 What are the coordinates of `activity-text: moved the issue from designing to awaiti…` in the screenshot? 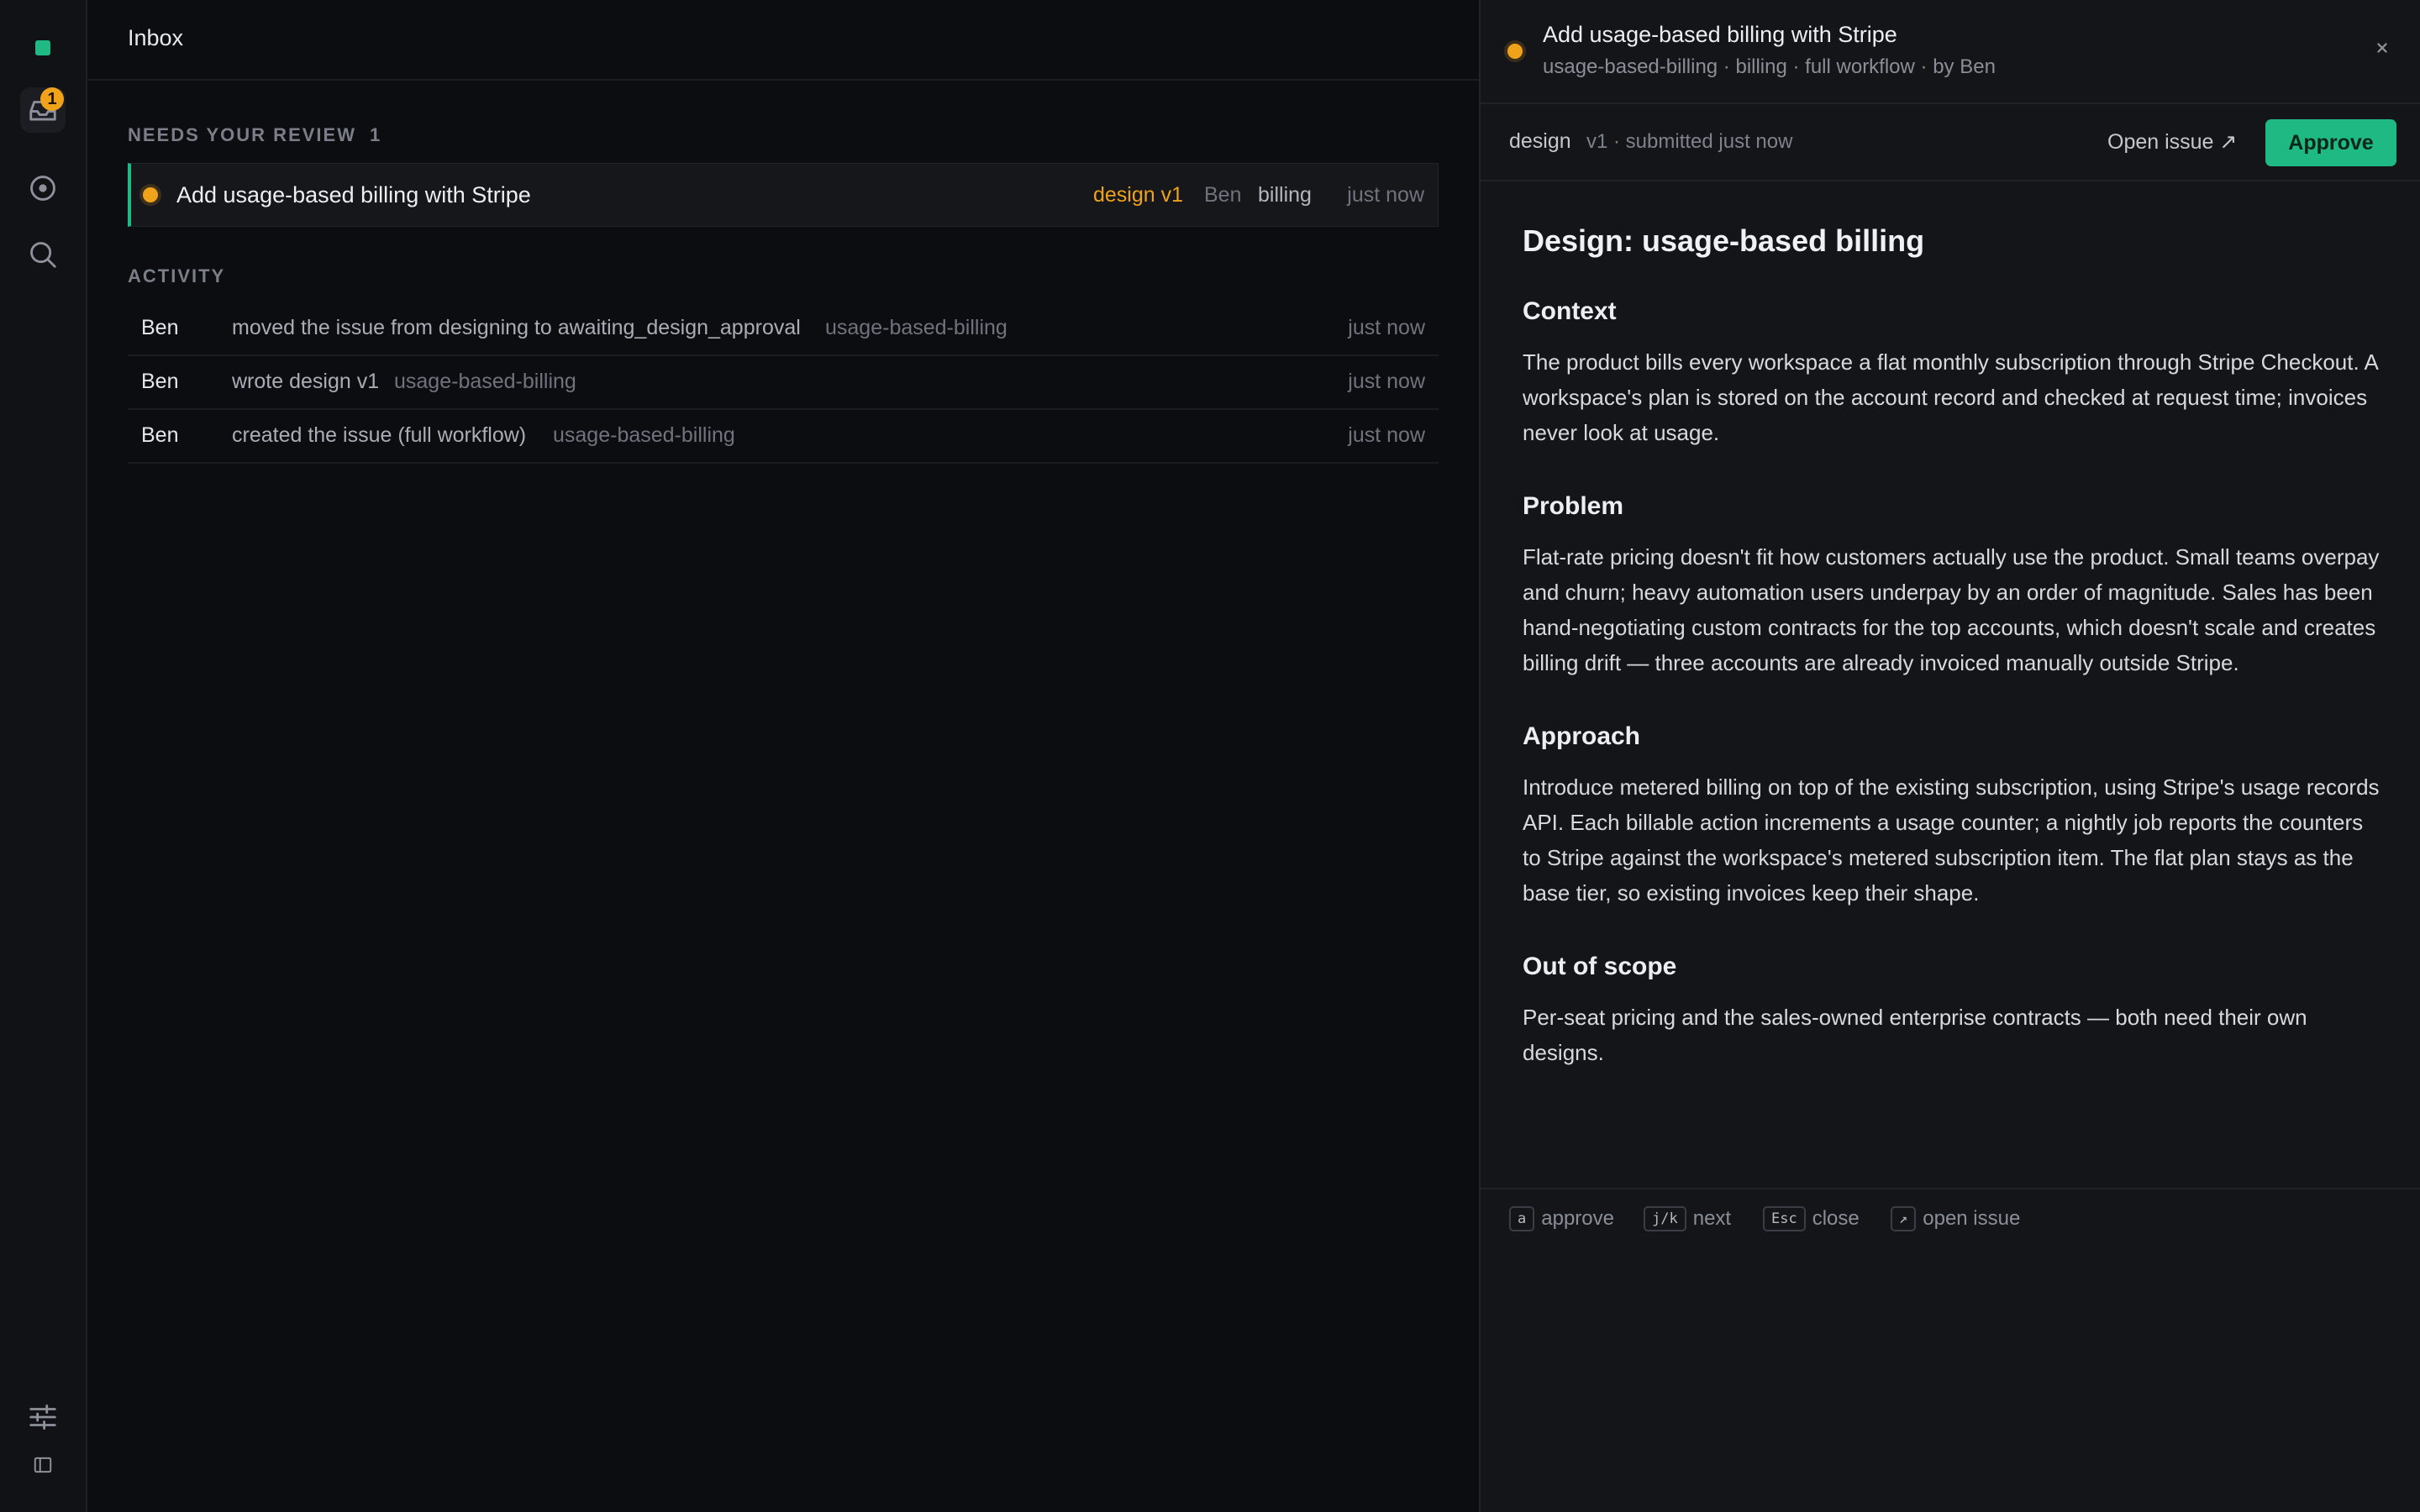 It's located at (516, 327).